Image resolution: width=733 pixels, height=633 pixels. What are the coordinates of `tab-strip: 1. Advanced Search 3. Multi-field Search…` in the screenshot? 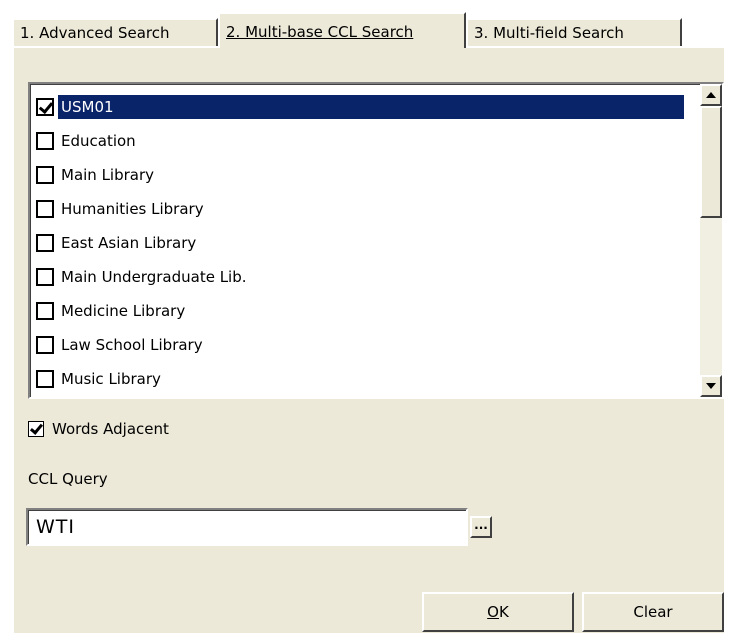 It's located at (362, 29).